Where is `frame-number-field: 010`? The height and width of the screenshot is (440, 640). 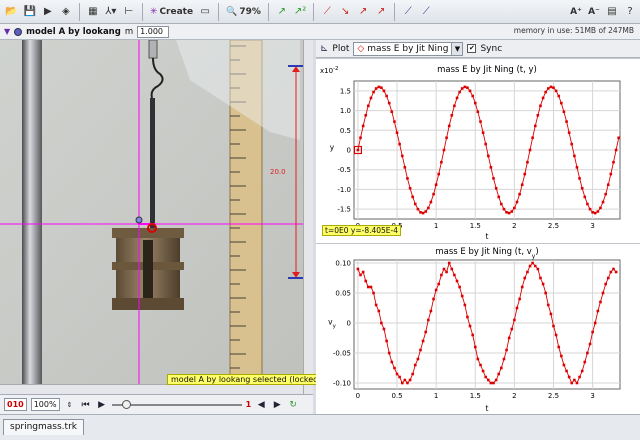 frame-number-field: 010 is located at coordinates (15, 404).